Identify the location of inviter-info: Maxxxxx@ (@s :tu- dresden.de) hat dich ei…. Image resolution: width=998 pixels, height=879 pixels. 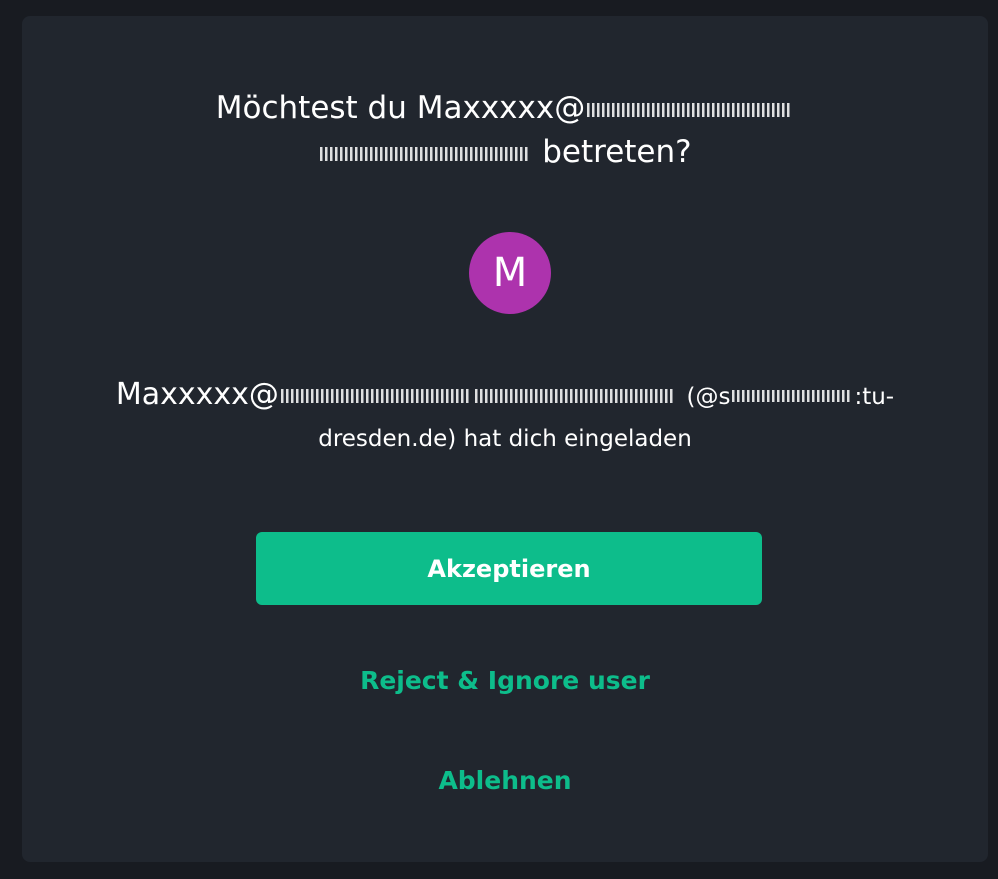
(505, 415).